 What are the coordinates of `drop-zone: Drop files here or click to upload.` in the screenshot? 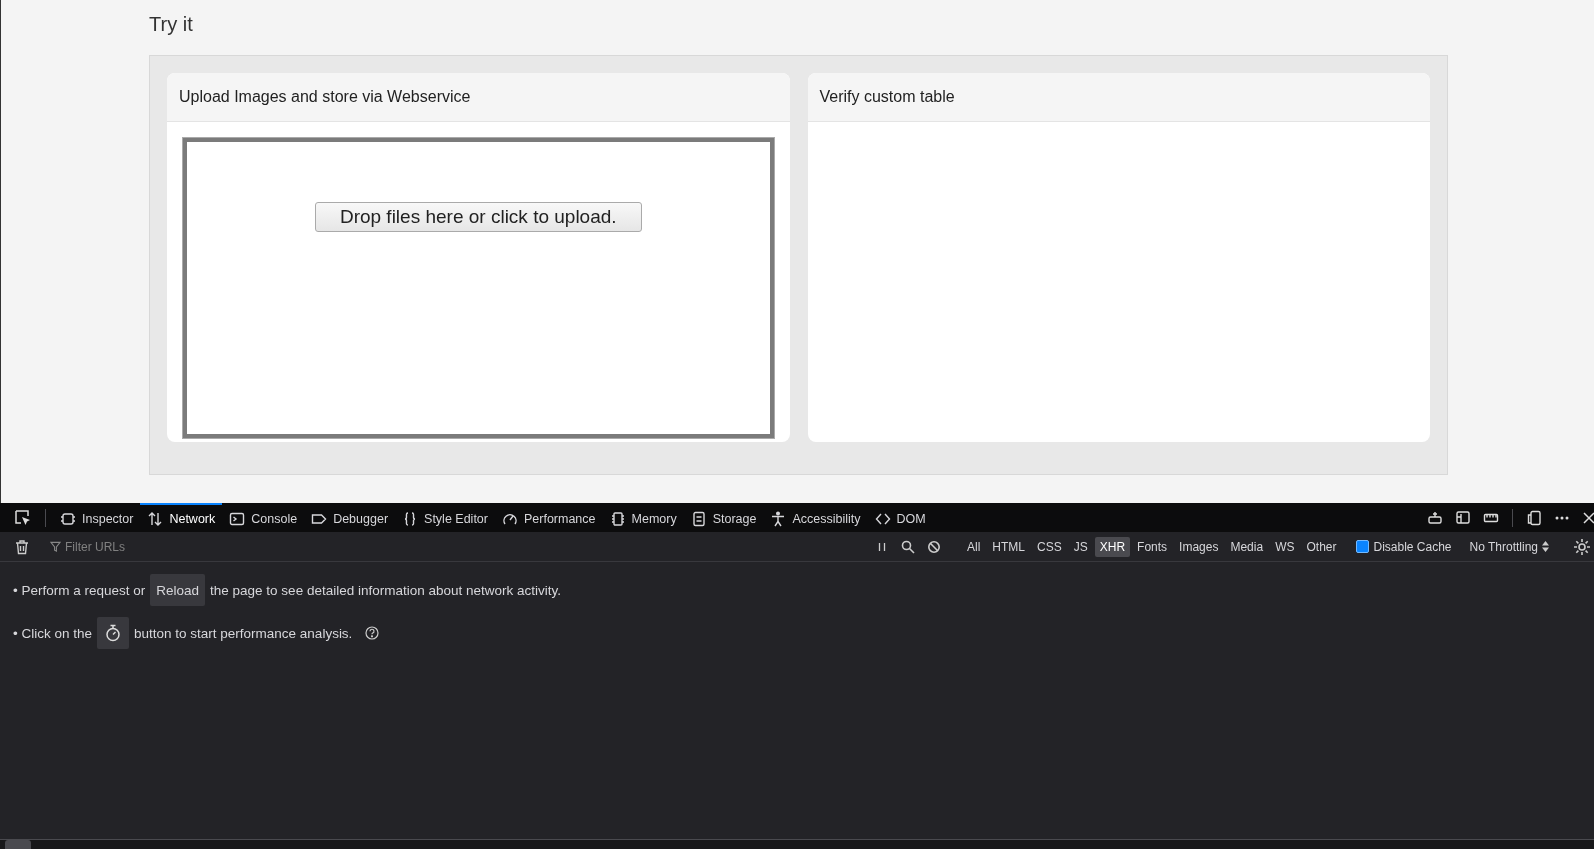 It's located at (478, 288).